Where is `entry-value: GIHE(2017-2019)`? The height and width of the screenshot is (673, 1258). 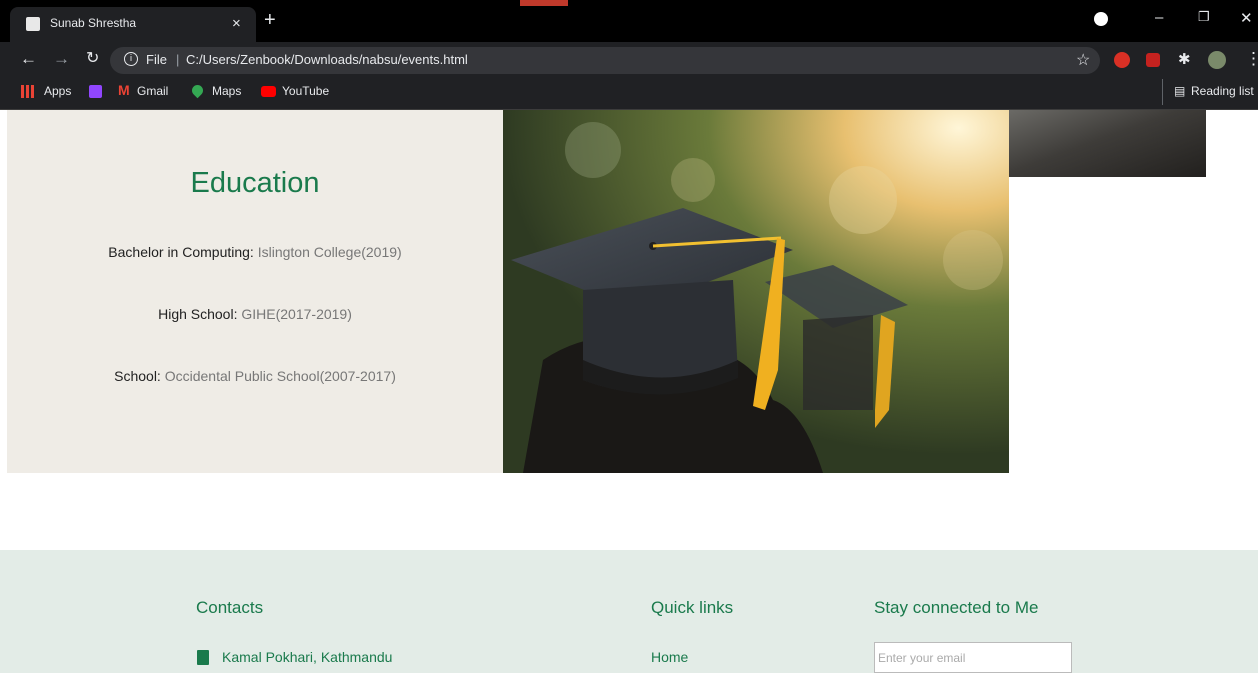 entry-value: GIHE(2017-2019) is located at coordinates (296, 314).